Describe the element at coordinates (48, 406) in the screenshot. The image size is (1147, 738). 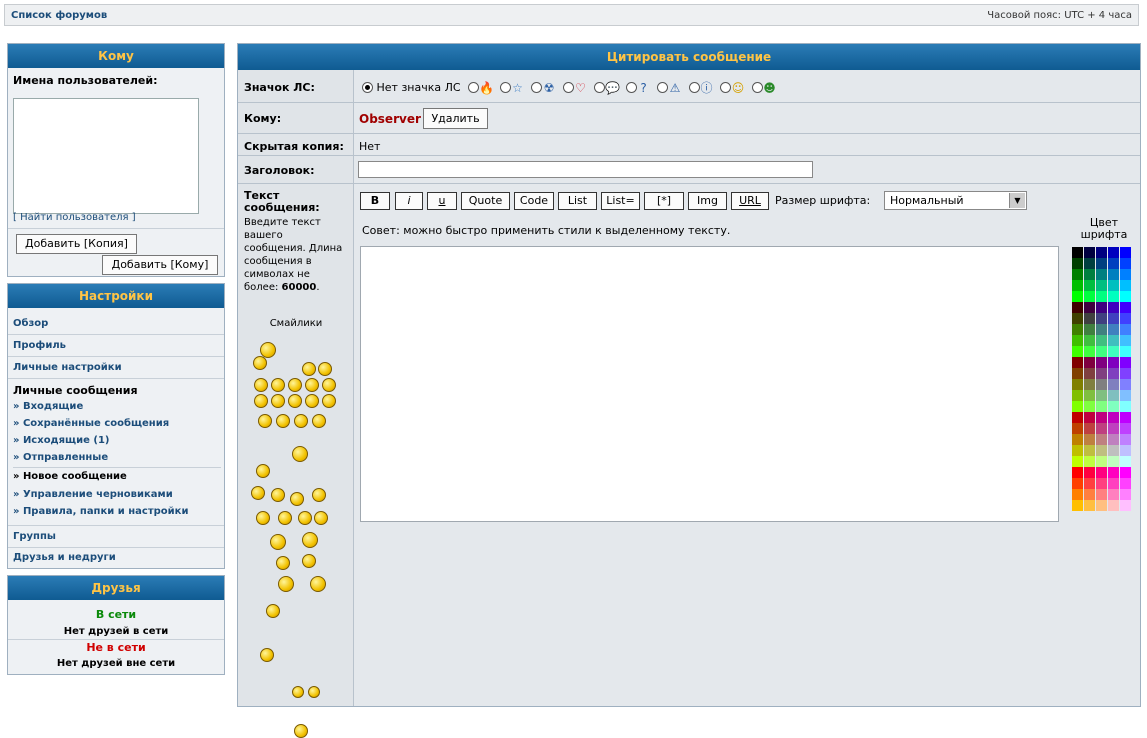
I see `pm-inbox-link: » Входящие` at that location.